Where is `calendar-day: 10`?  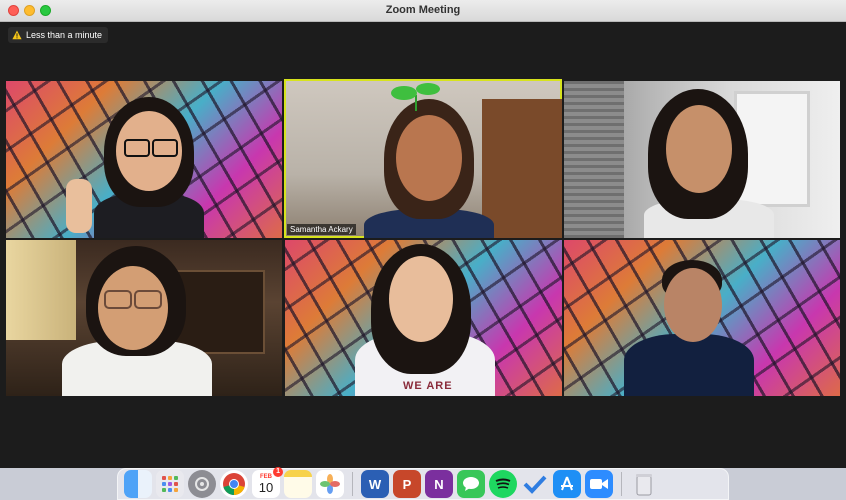 calendar-day: 10 is located at coordinates (266, 487).